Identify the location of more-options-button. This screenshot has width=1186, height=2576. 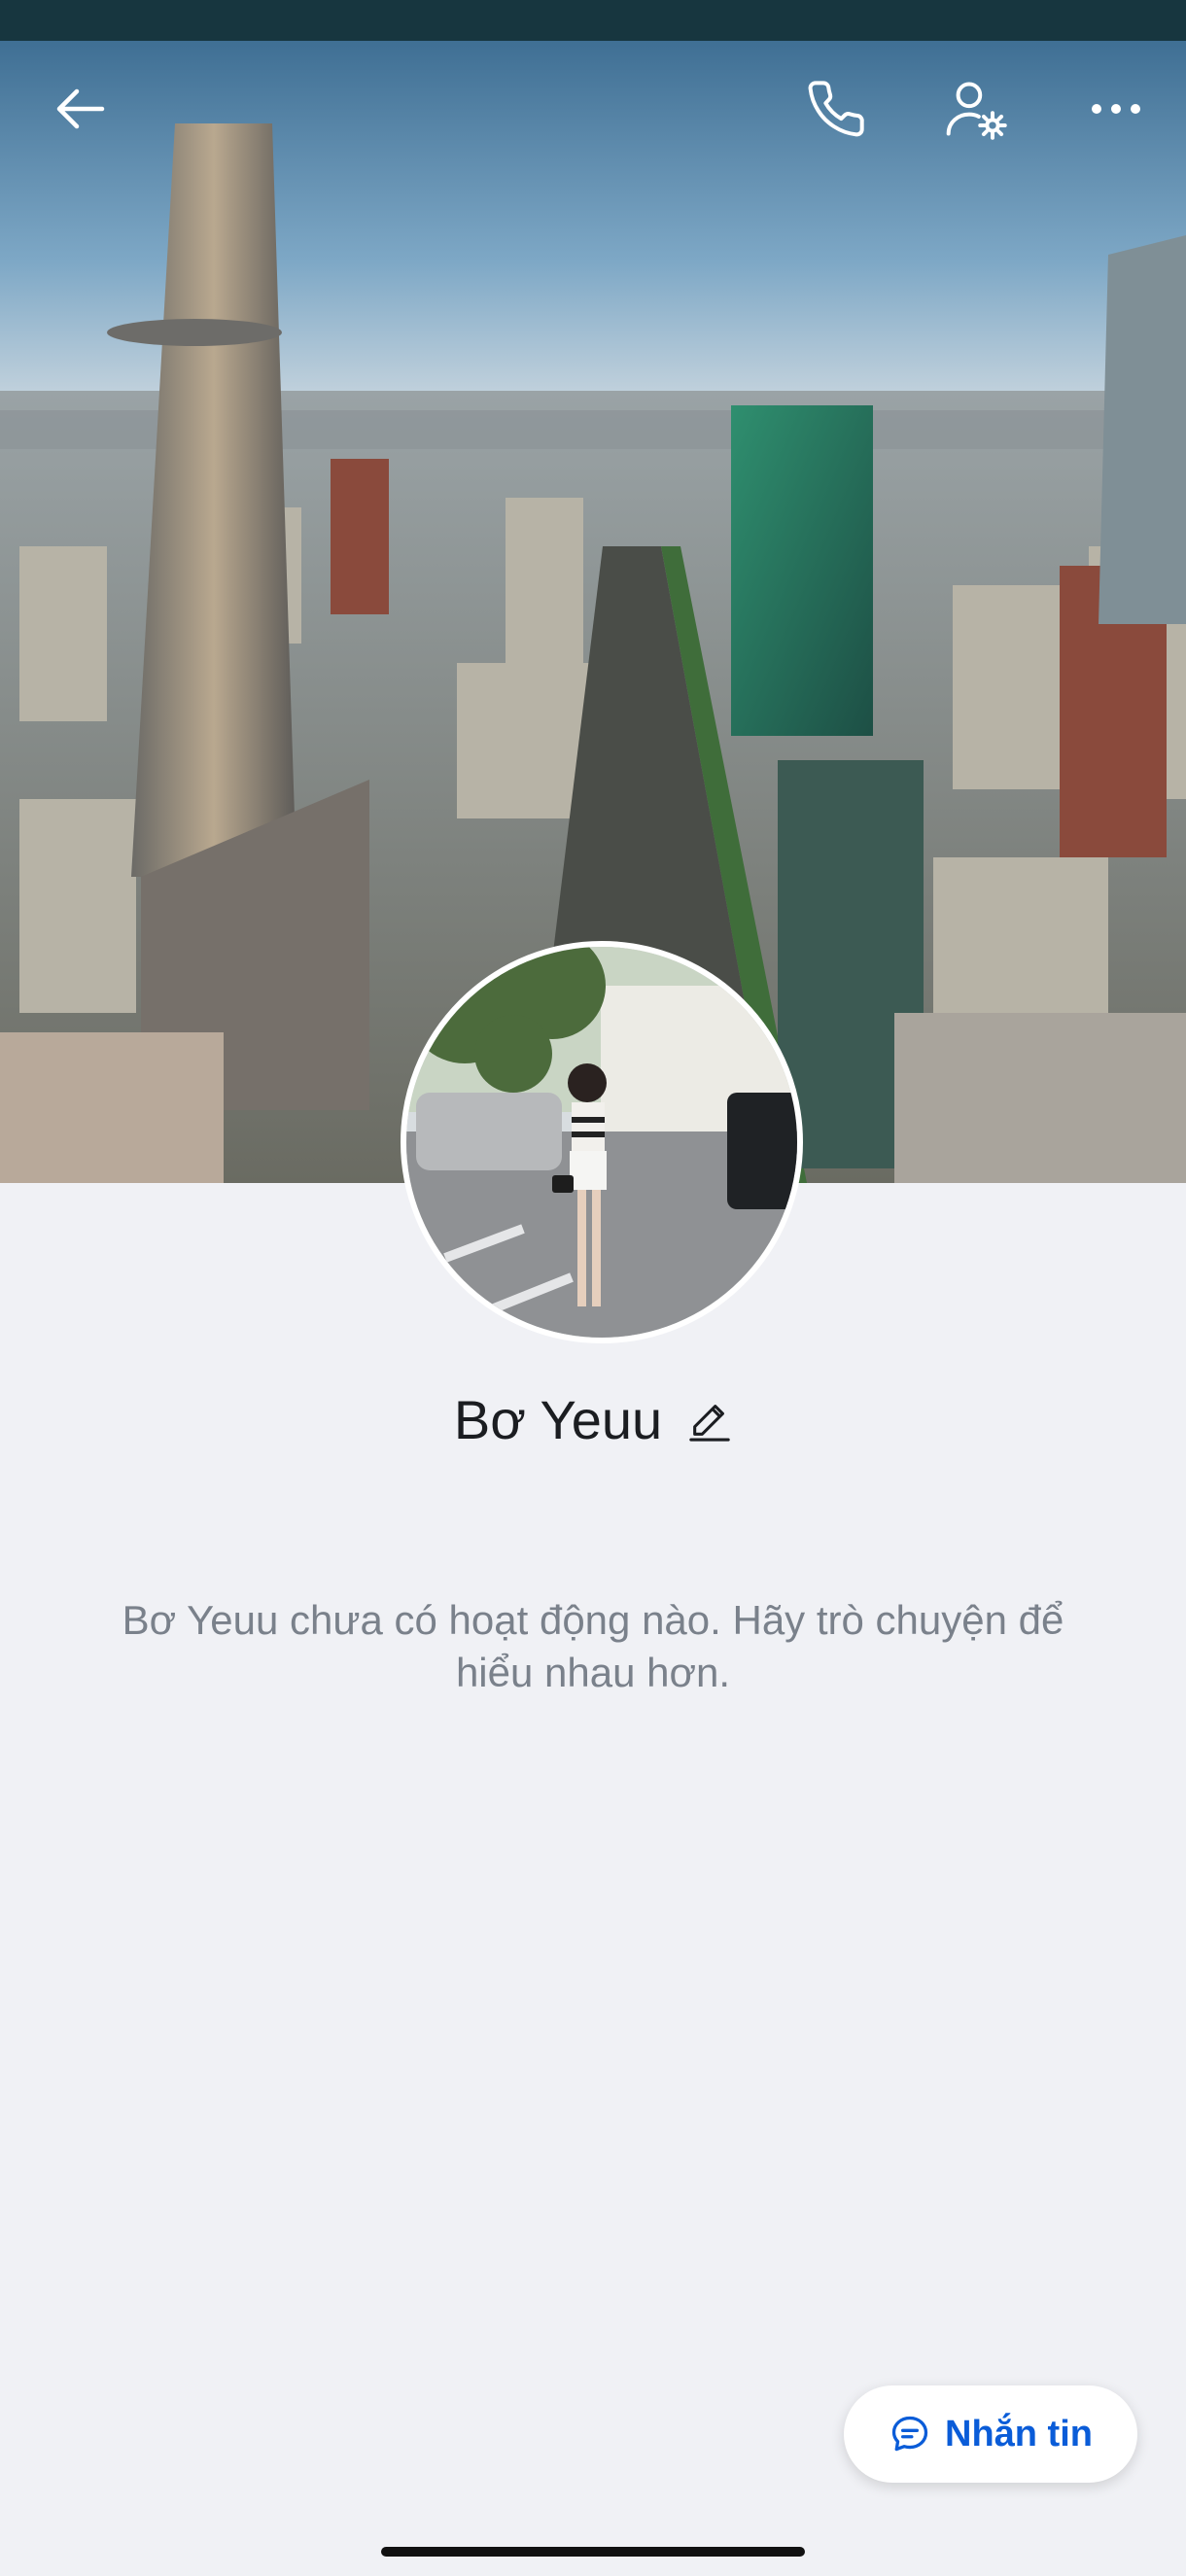
(1116, 109).